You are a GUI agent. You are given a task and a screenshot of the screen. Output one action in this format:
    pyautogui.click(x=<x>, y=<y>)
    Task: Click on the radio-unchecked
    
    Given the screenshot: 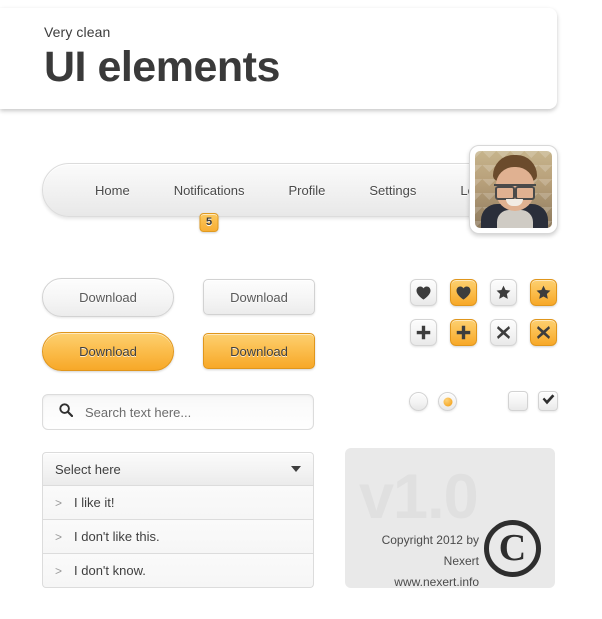 What is the action you would take?
    pyautogui.click(x=418, y=401)
    